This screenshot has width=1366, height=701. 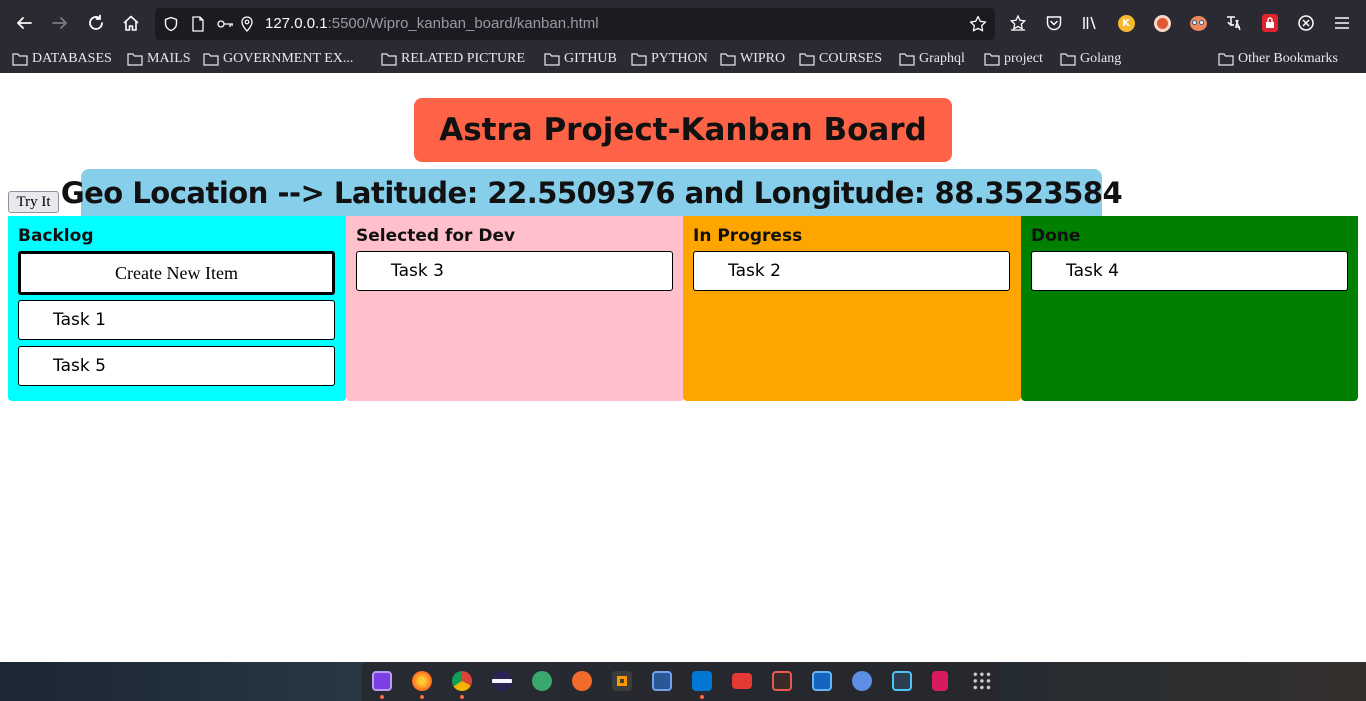 What do you see at coordinates (1054, 23) in the screenshot?
I see `pocket-icon` at bounding box center [1054, 23].